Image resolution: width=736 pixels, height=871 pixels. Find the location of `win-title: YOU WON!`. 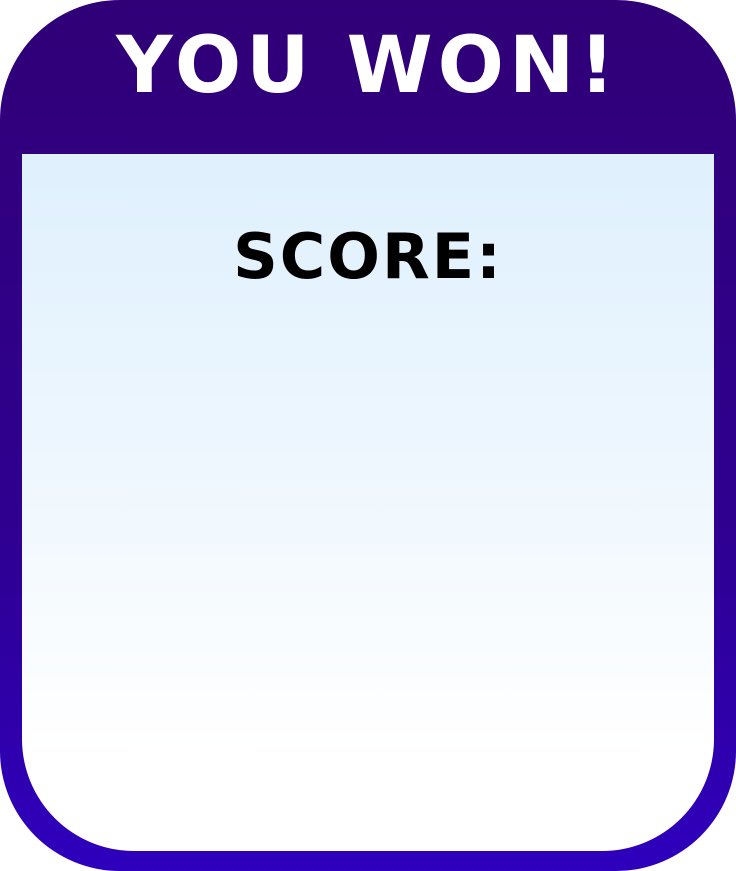

win-title: YOU WON! is located at coordinates (368, 66).